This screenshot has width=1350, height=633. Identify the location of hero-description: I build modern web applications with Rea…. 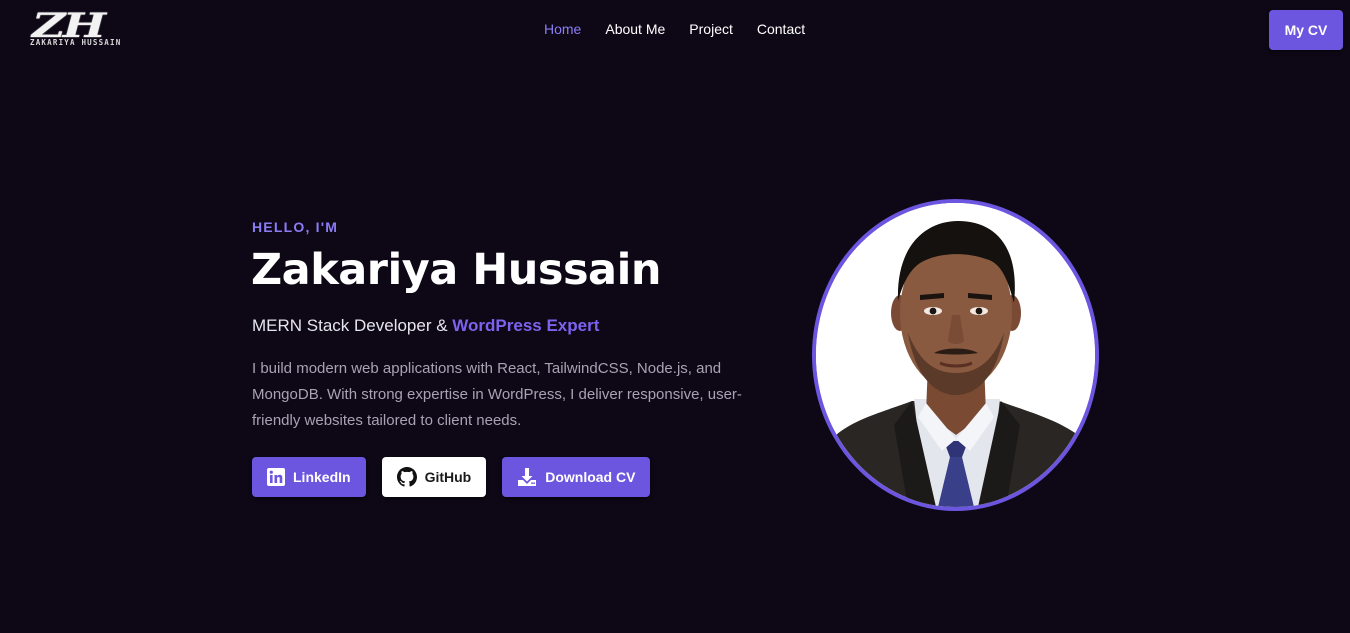
(497, 394).